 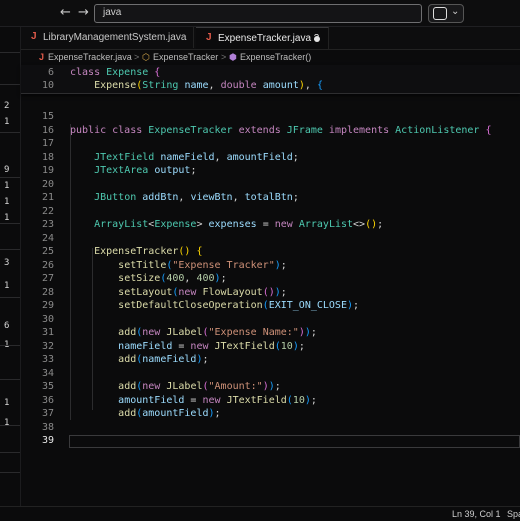 I want to click on line-number: 17, so click(x=47, y=143).